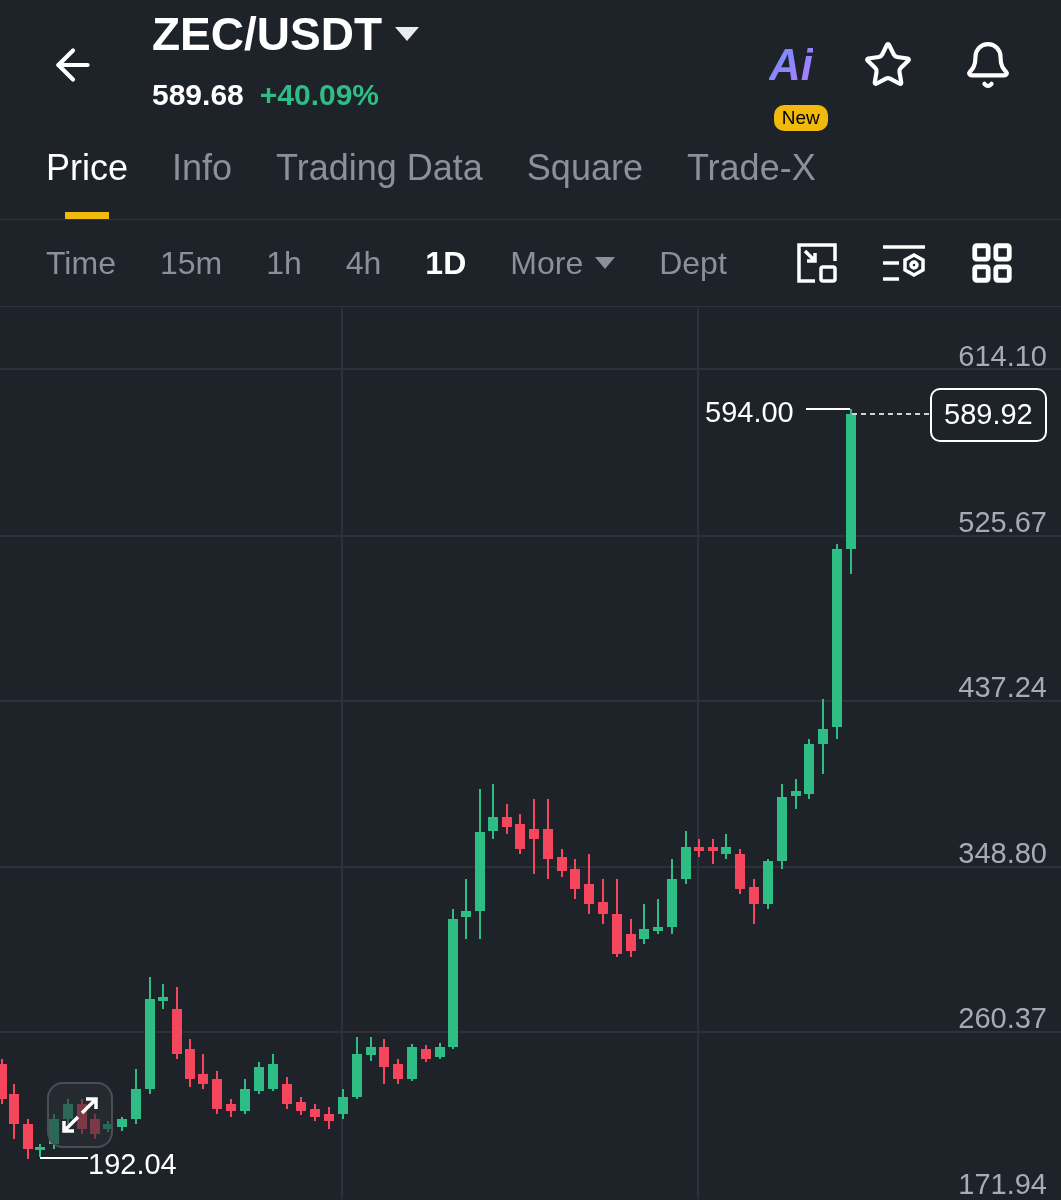 This screenshot has width=1061, height=1200. I want to click on new-badge: New, so click(800, 118).